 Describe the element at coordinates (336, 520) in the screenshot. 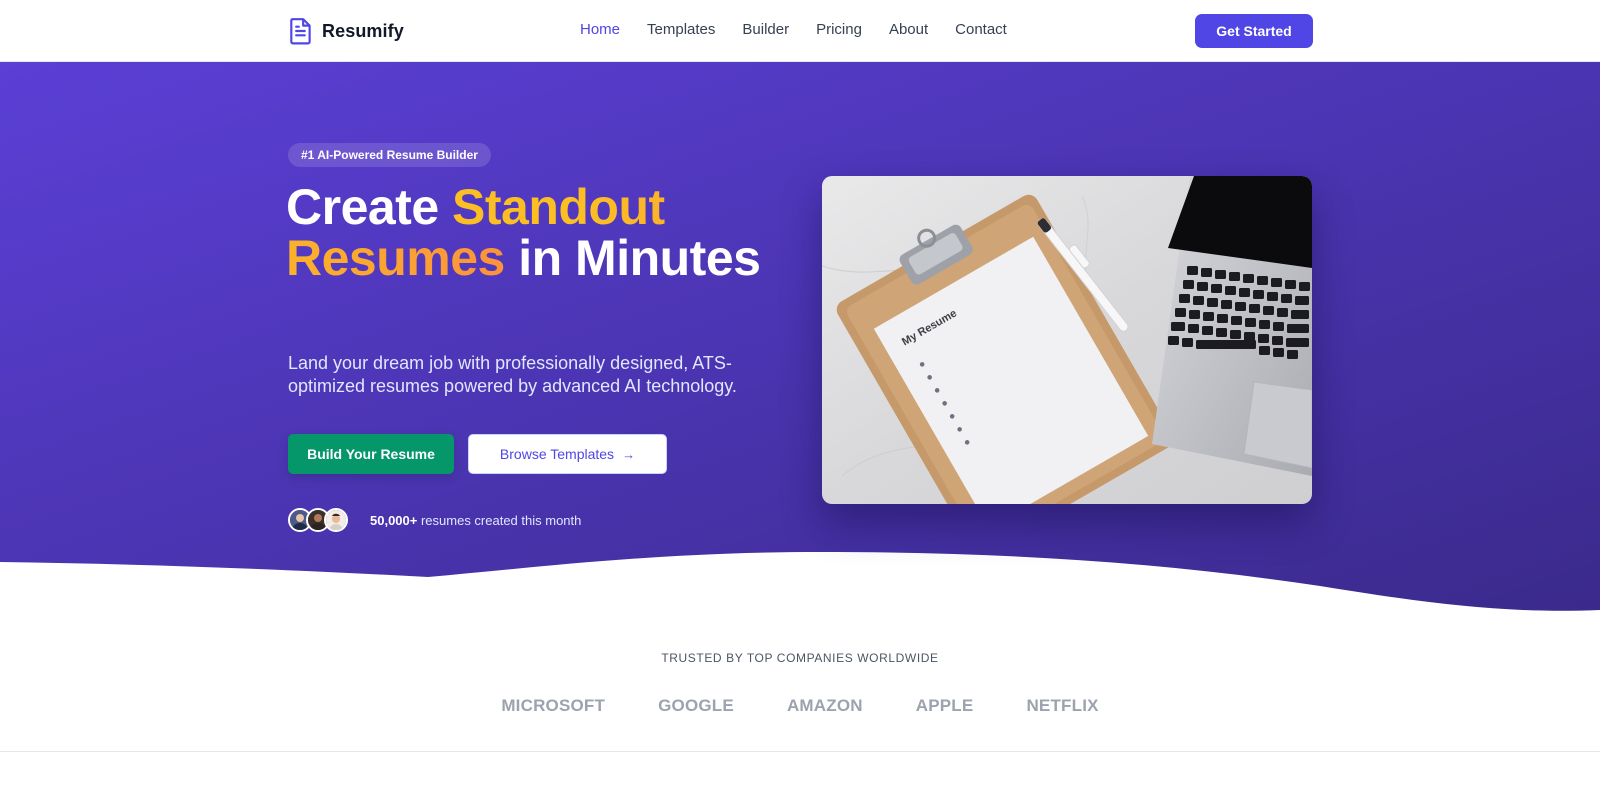

I see `avatar` at that location.